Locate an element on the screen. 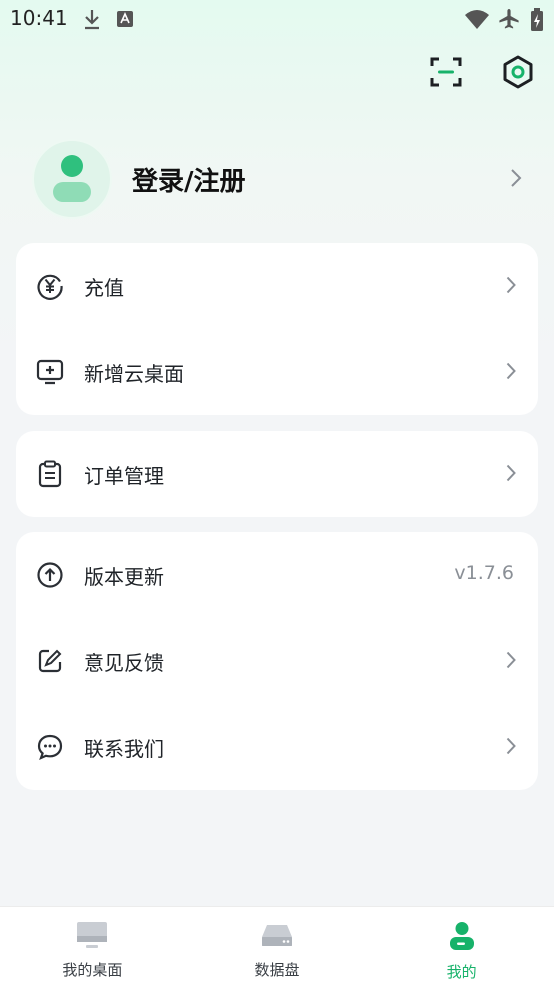  upload-icon is located at coordinates (50, 575).